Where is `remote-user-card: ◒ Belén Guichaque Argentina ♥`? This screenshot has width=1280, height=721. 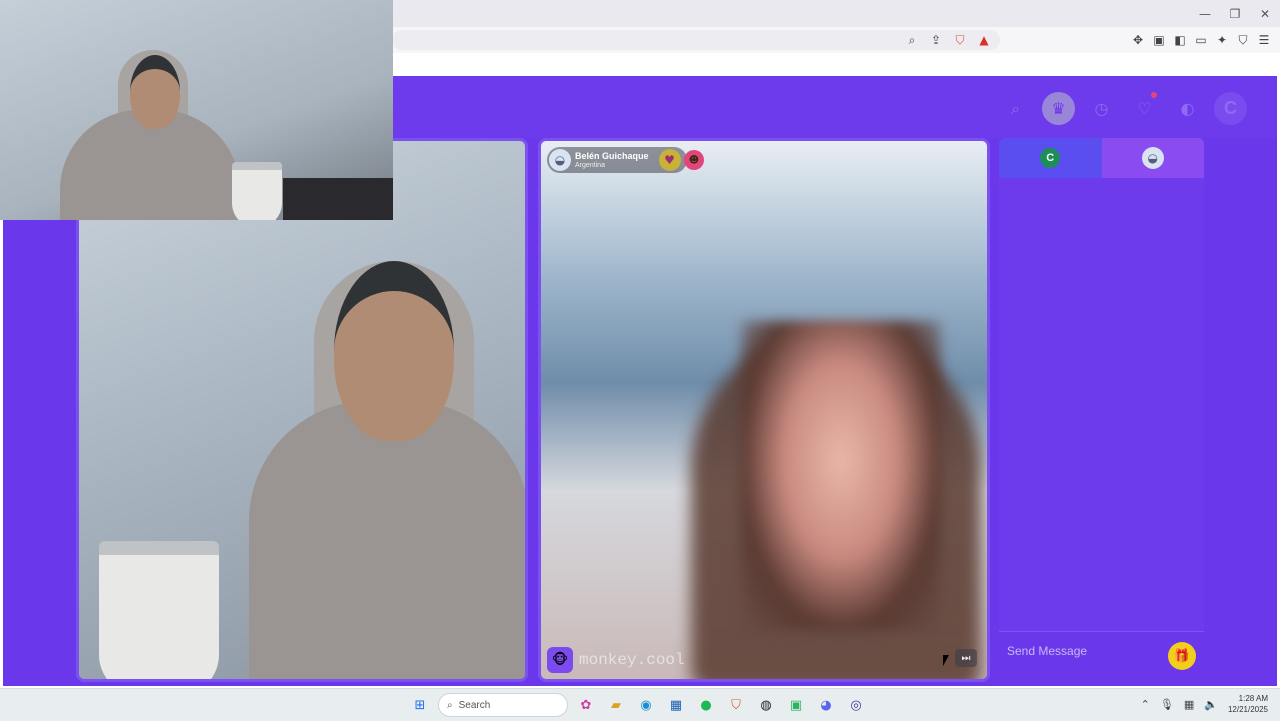 remote-user-card: ◒ Belén Guichaque Argentina ♥ is located at coordinates (617, 160).